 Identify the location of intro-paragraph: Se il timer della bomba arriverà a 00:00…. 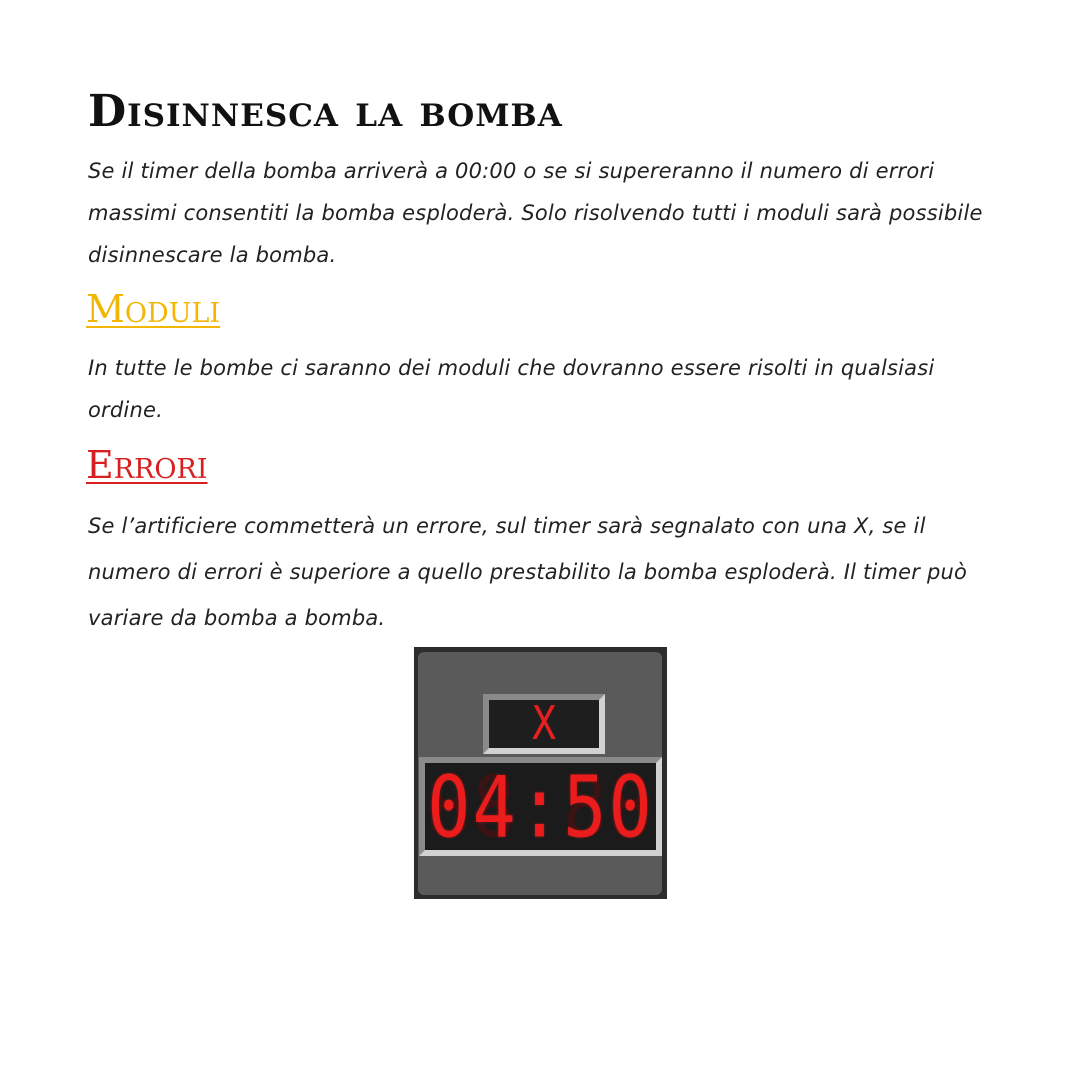
(535, 213).